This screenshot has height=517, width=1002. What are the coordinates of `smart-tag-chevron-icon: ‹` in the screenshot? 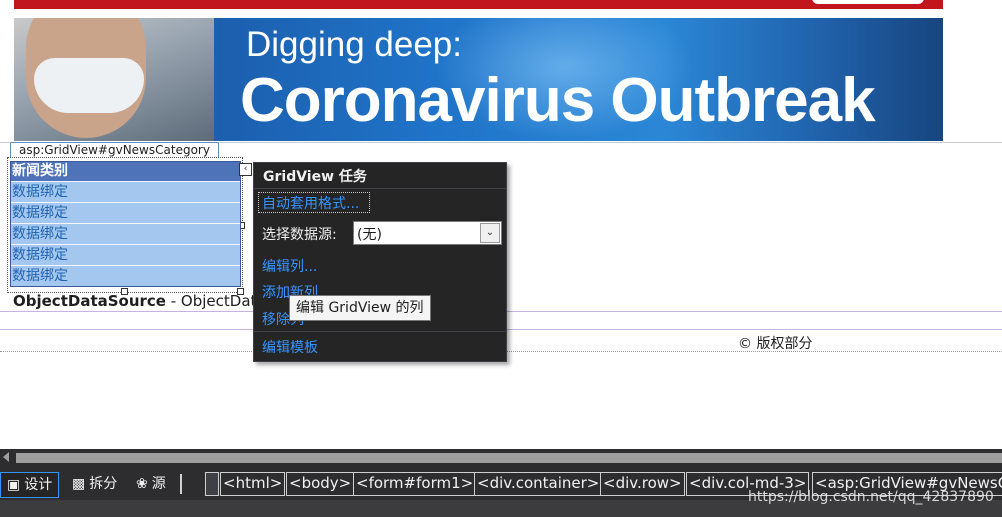 It's located at (245, 169).